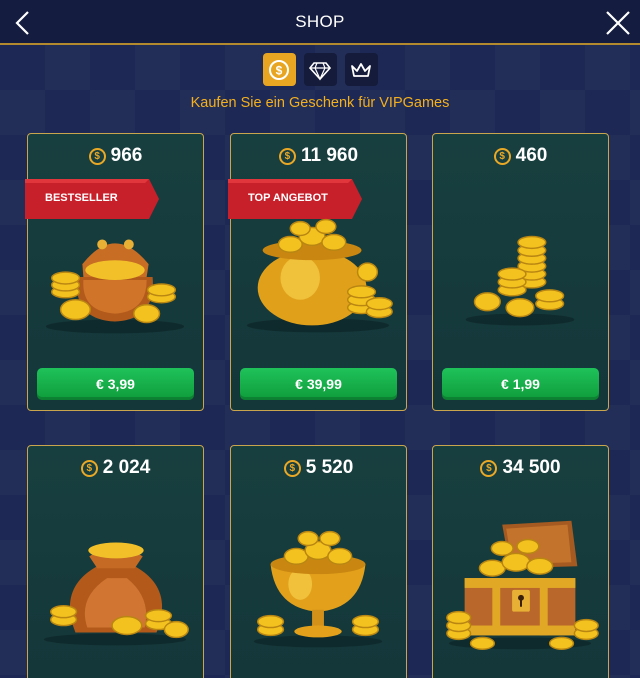 This screenshot has height=678, width=640. I want to click on coin-amount: $ 11 960, so click(318, 156).